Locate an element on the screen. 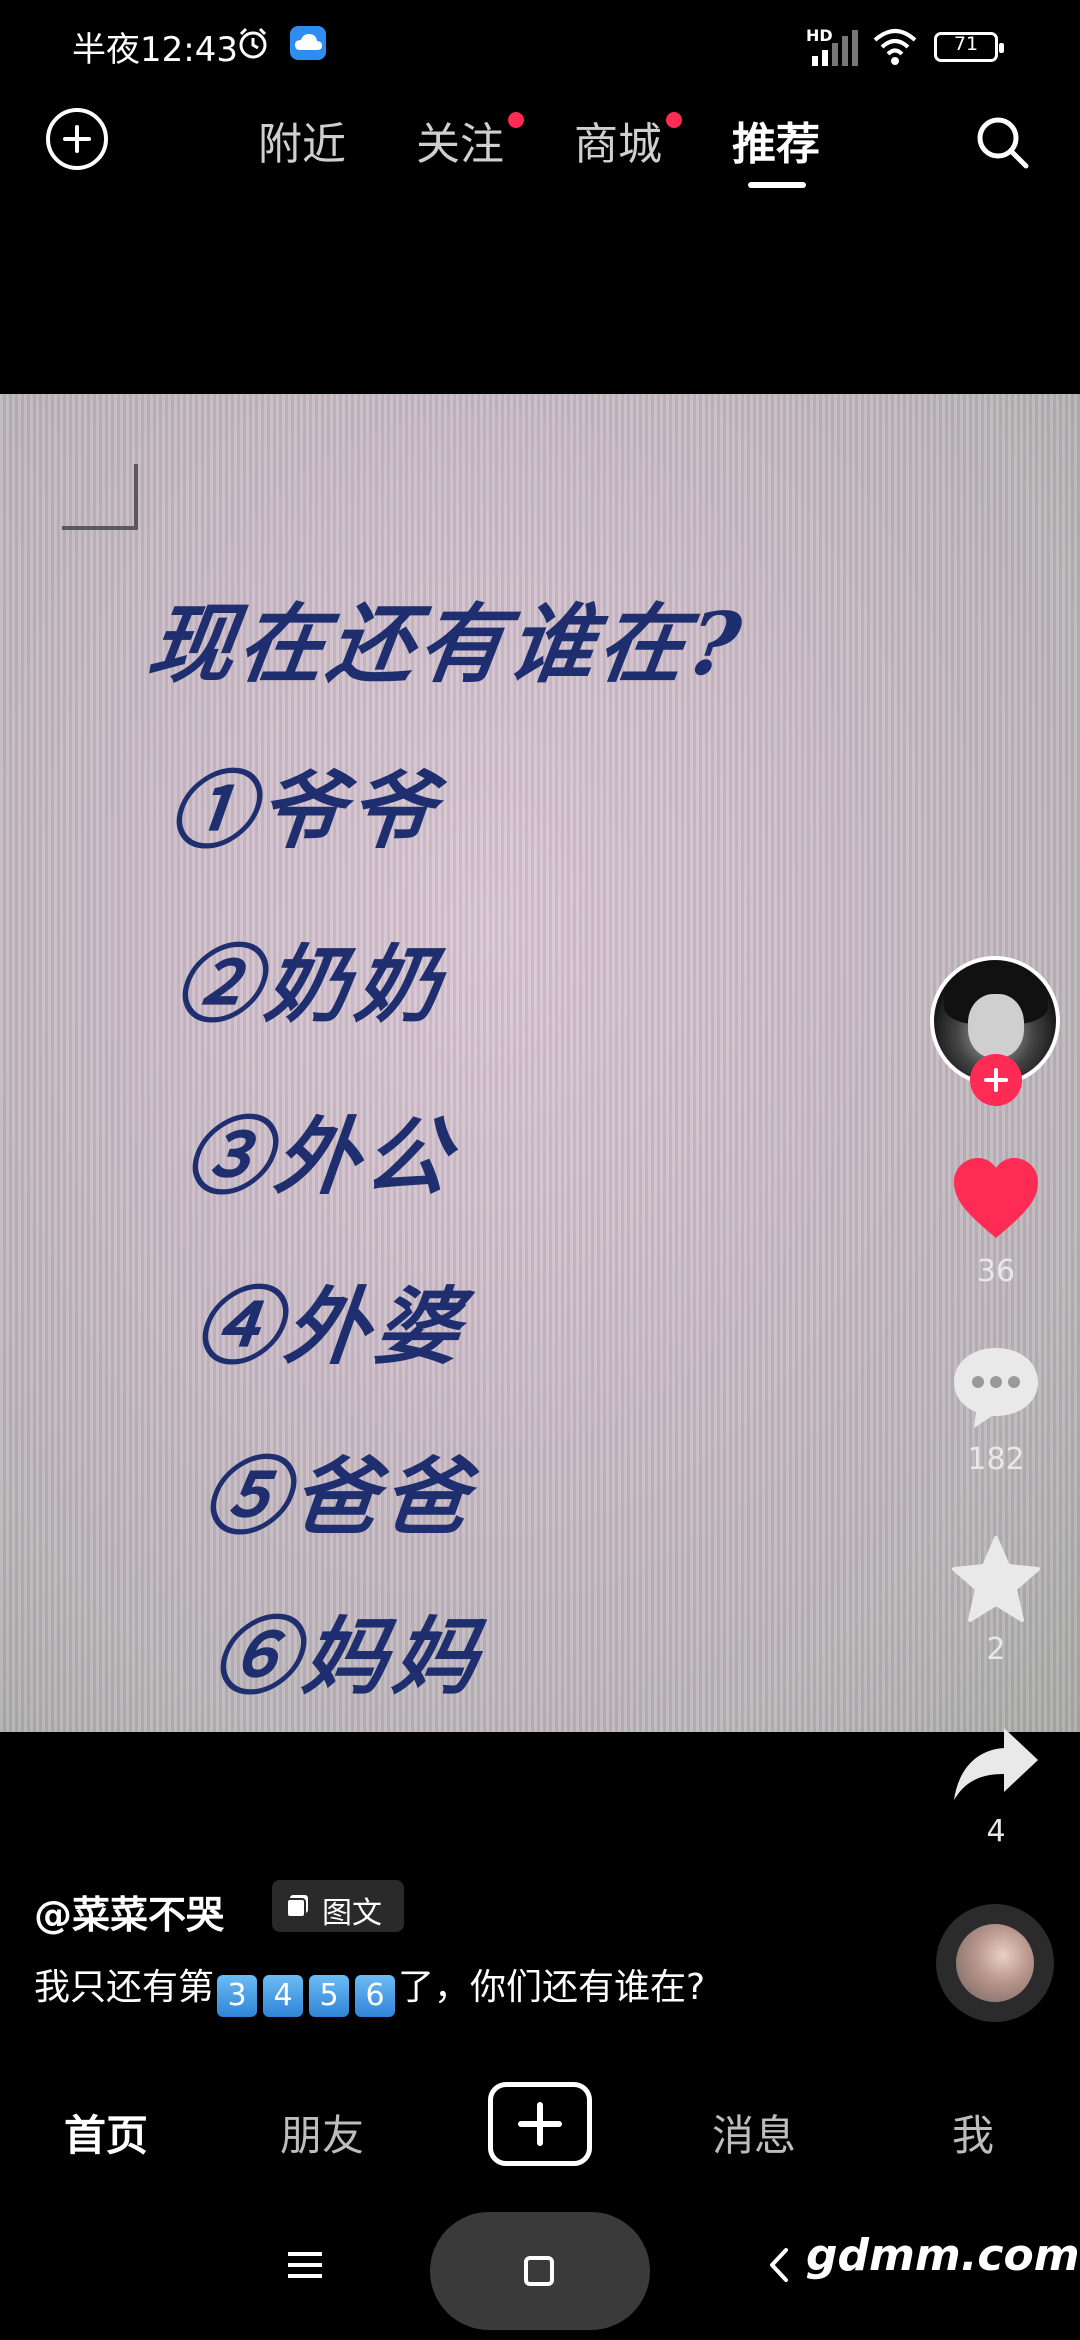  top-nav: 附近 关注 商城 推荐 is located at coordinates (540, 138).